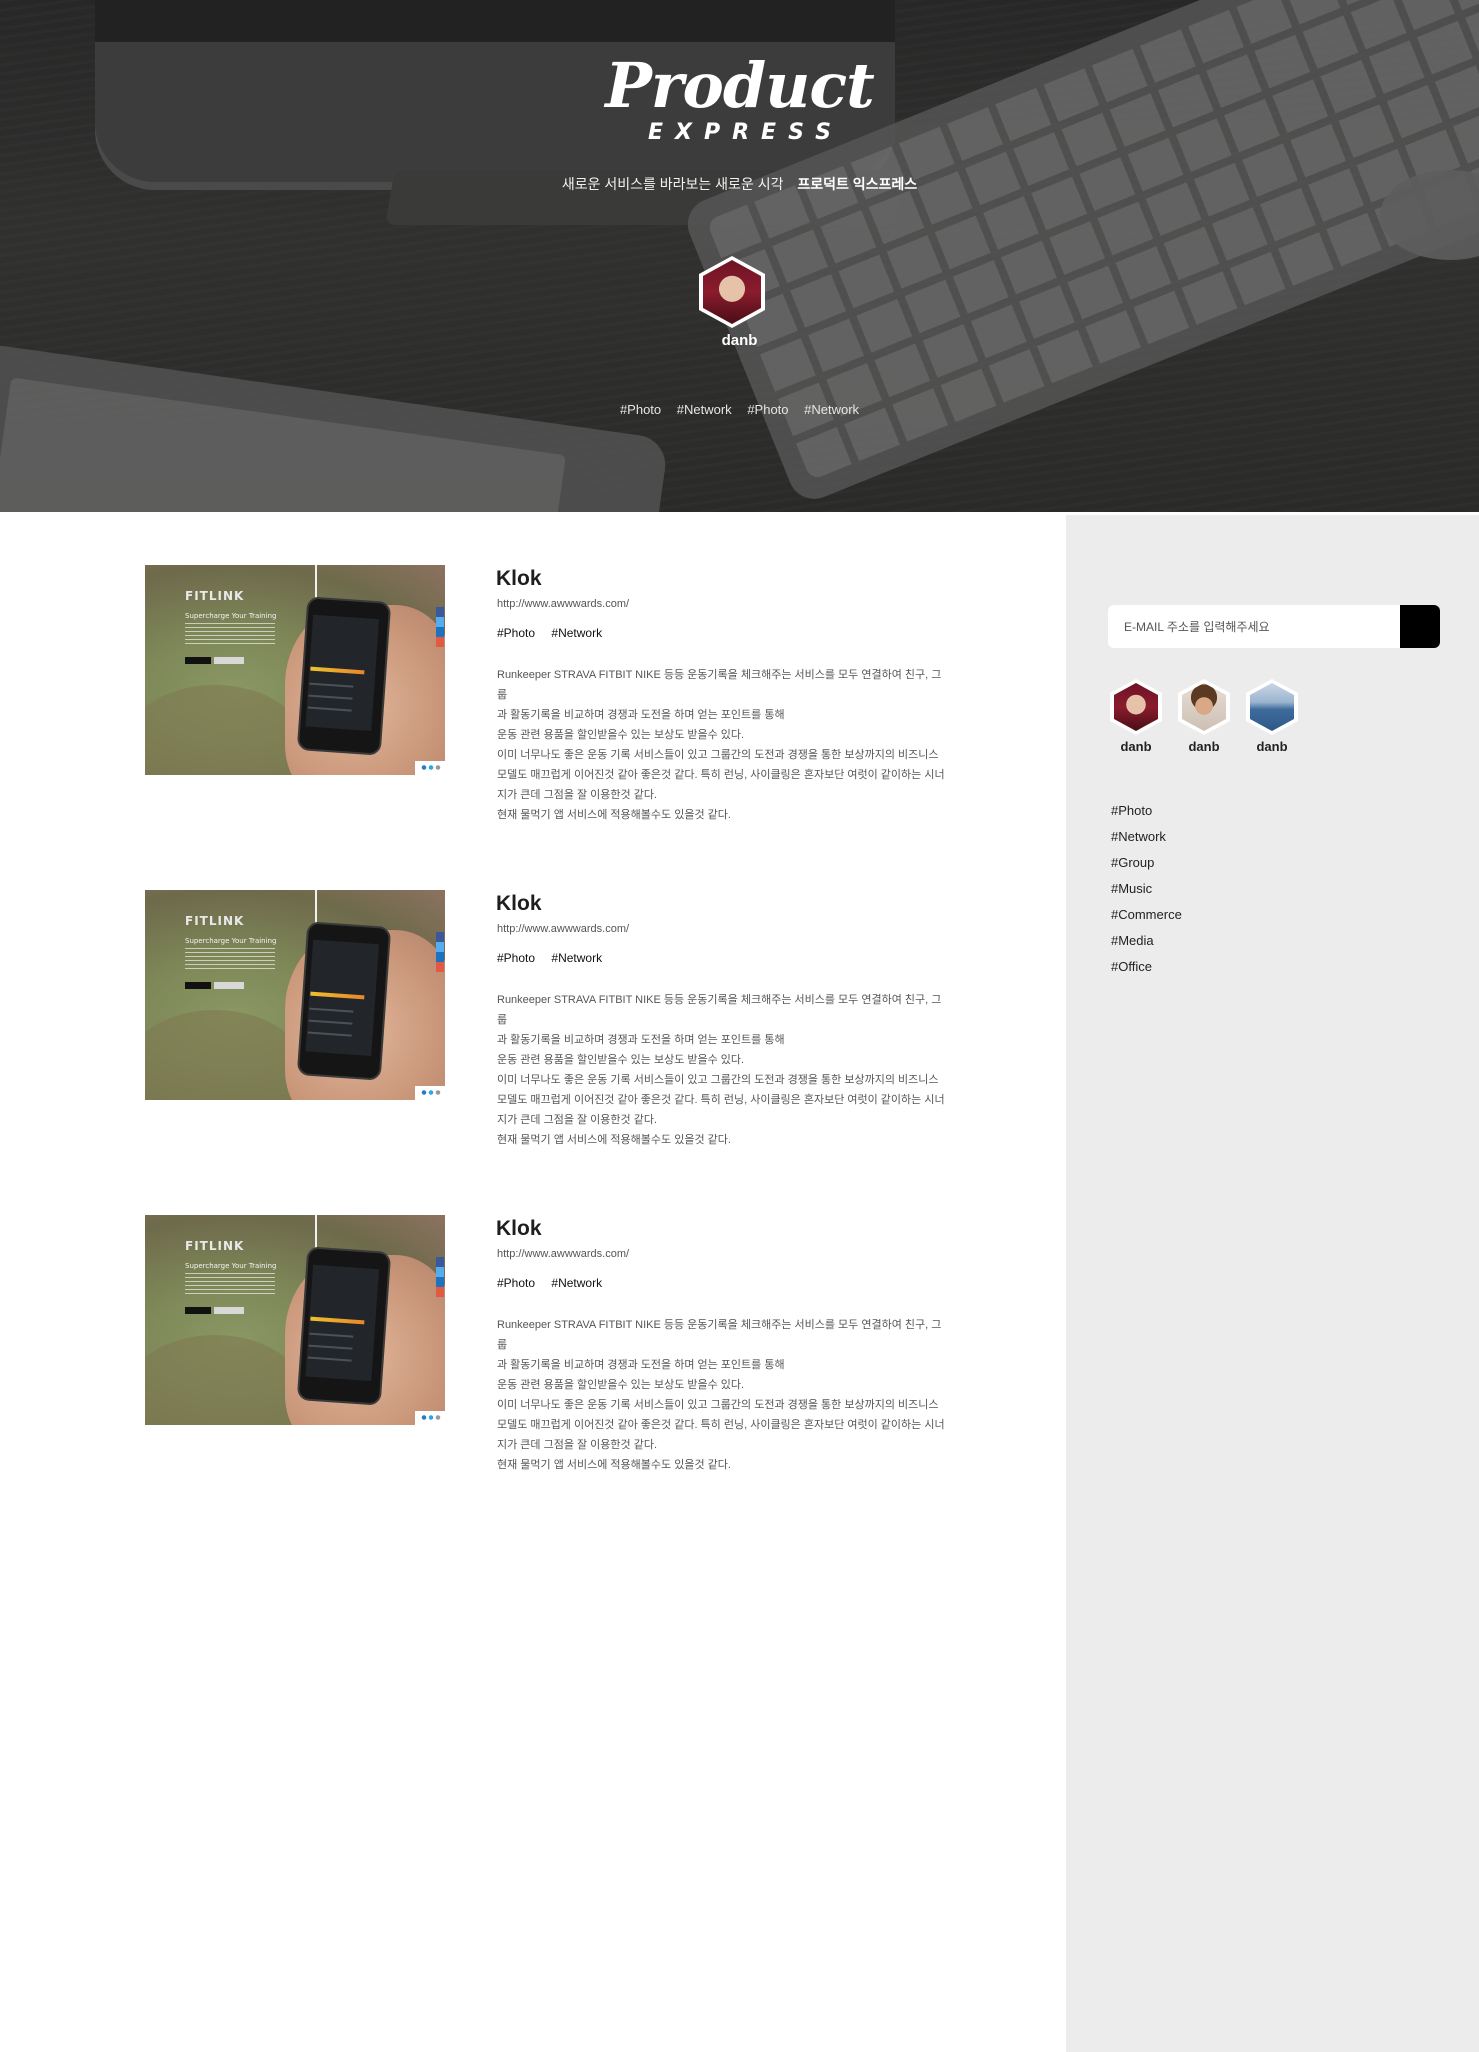 Image resolution: width=1479 pixels, height=2052 pixels. Describe the element at coordinates (745, 132) in the screenshot. I see `brand-subtitle: EXPRESS` at that location.